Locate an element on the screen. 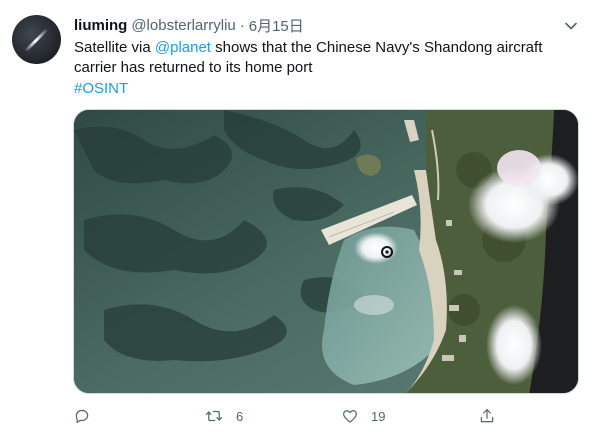  author-handle: @lobsterlarryliu is located at coordinates (183, 25).